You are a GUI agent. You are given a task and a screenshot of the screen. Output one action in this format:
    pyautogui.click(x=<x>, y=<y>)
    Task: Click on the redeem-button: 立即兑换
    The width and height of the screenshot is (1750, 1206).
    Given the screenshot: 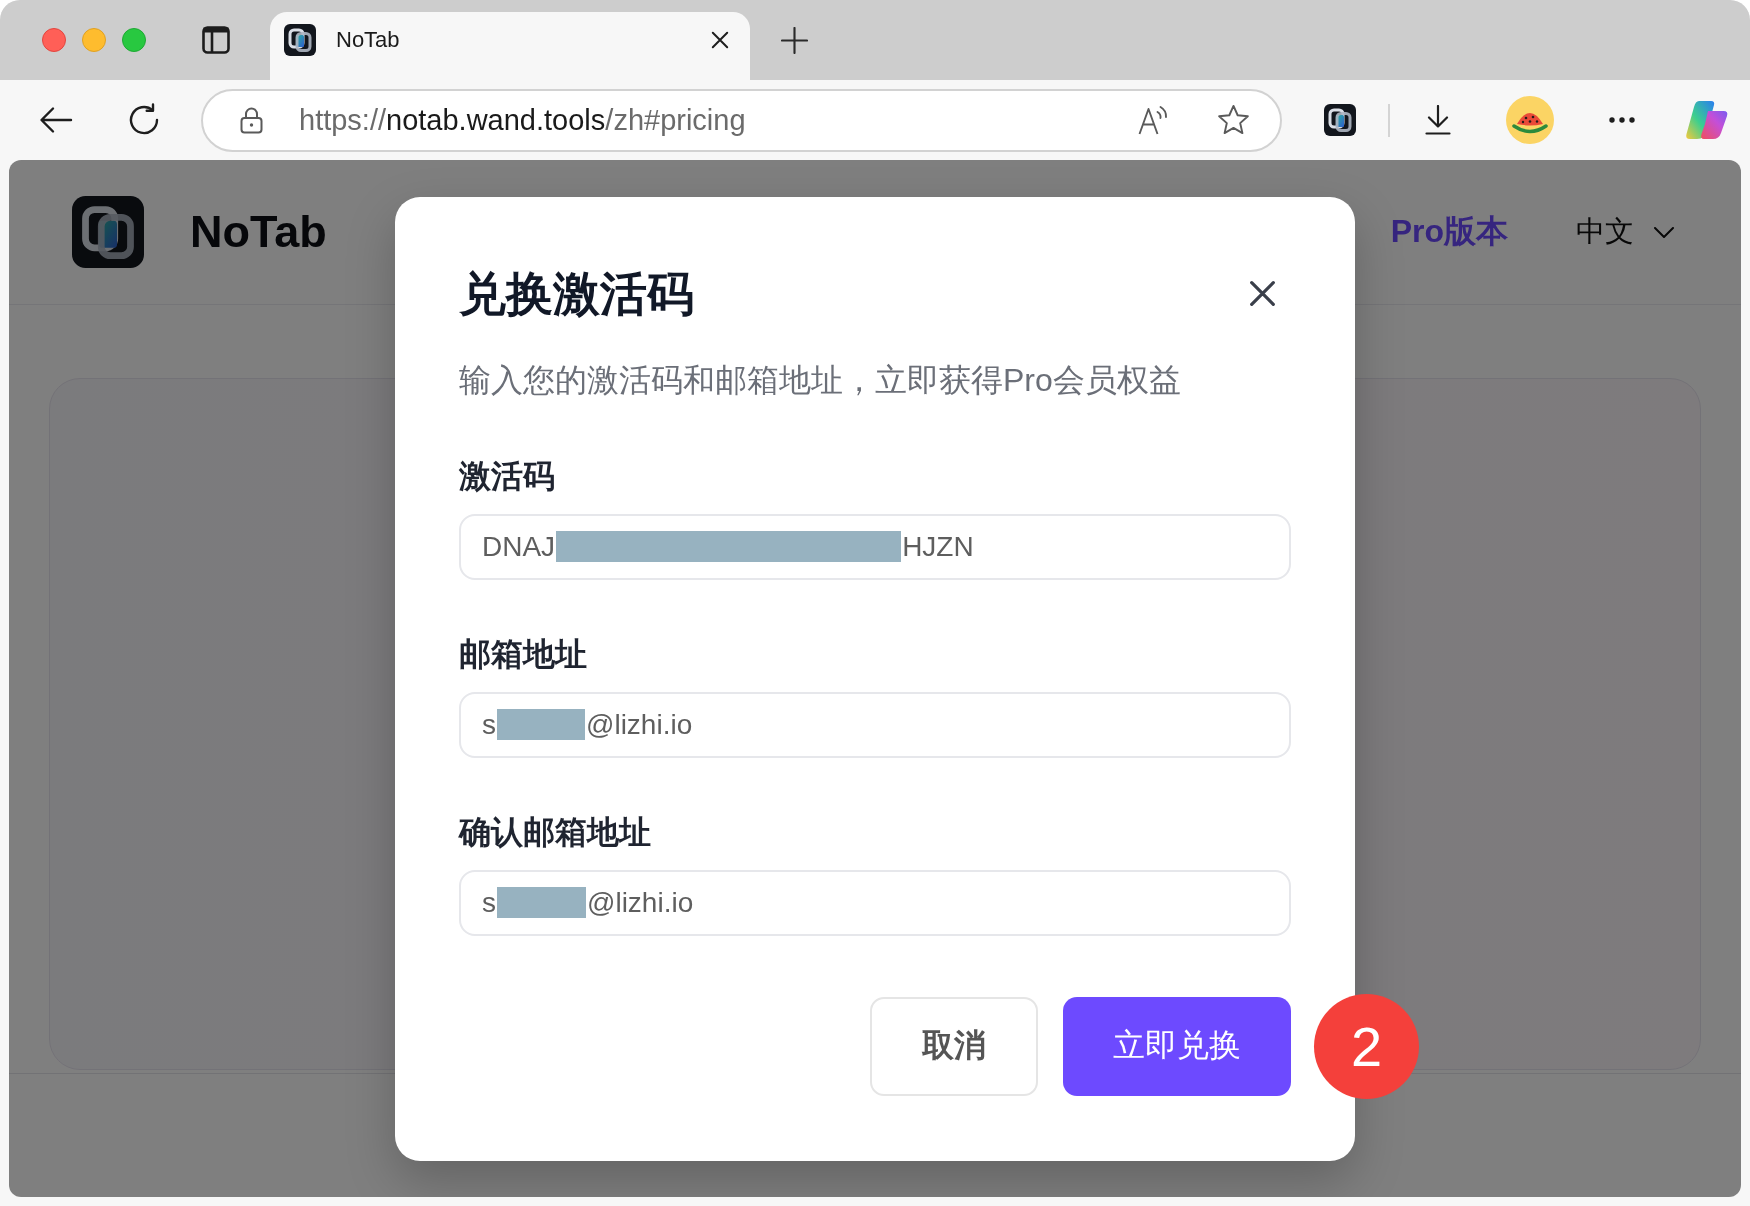 What is the action you would take?
    pyautogui.click(x=1177, y=1046)
    